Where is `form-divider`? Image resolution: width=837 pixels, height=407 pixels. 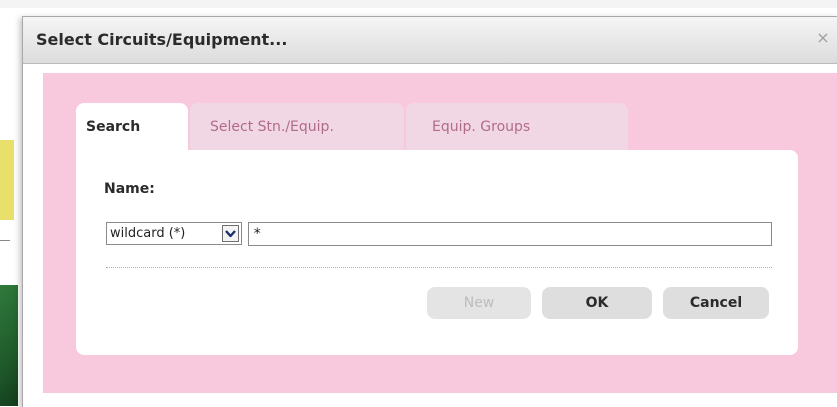 form-divider is located at coordinates (439, 267).